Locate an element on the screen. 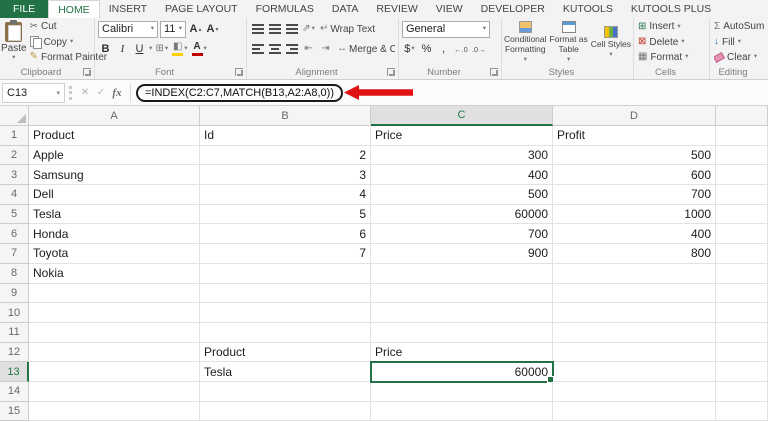 The image size is (768, 422). cell-B1: Id is located at coordinates (285, 136).